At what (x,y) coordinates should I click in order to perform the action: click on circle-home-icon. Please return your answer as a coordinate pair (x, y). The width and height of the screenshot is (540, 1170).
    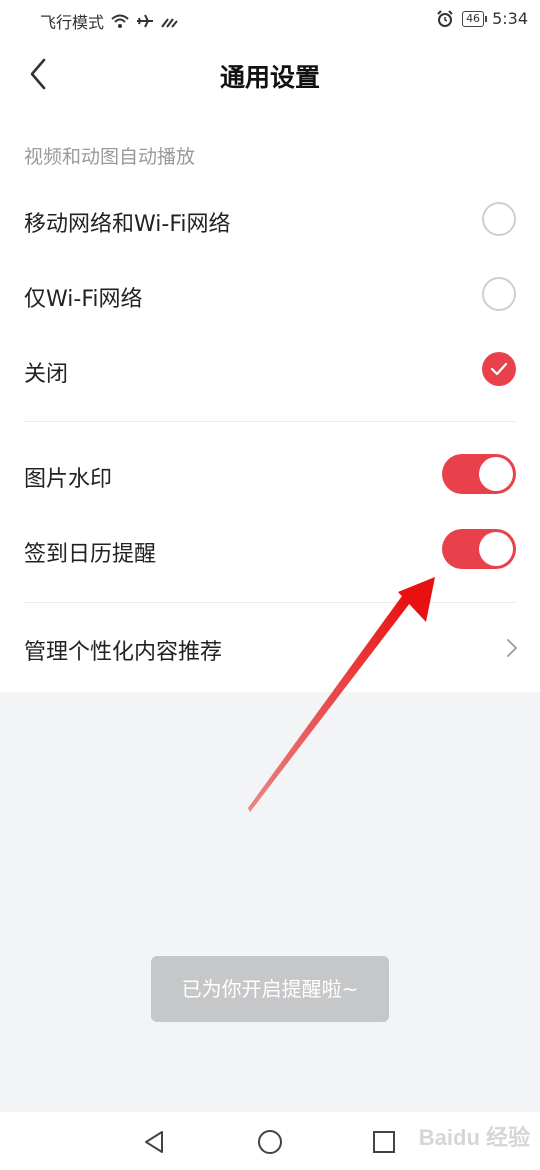
    Looking at the image, I should click on (270, 1142).